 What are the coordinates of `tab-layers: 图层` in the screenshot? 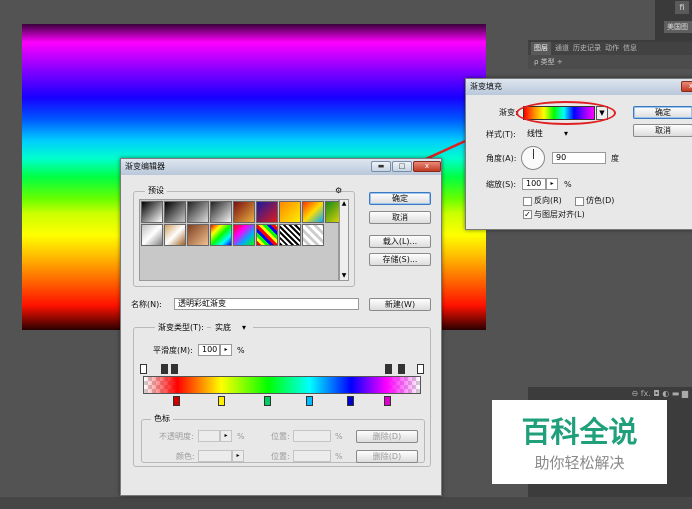 It's located at (541, 48).